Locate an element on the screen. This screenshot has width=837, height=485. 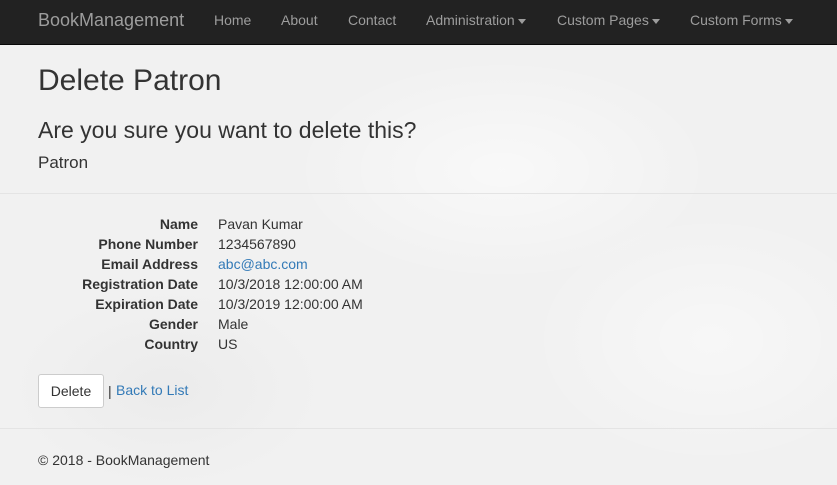
entity-heading: Patron is located at coordinates (63, 162).